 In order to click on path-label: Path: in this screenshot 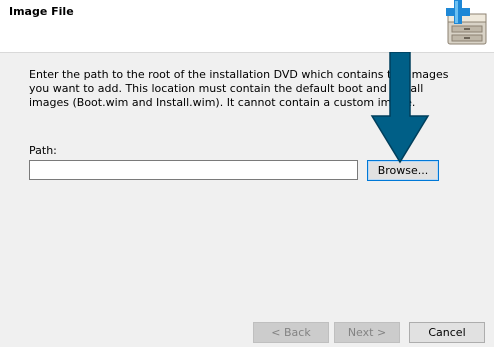, I will do `click(43, 150)`.